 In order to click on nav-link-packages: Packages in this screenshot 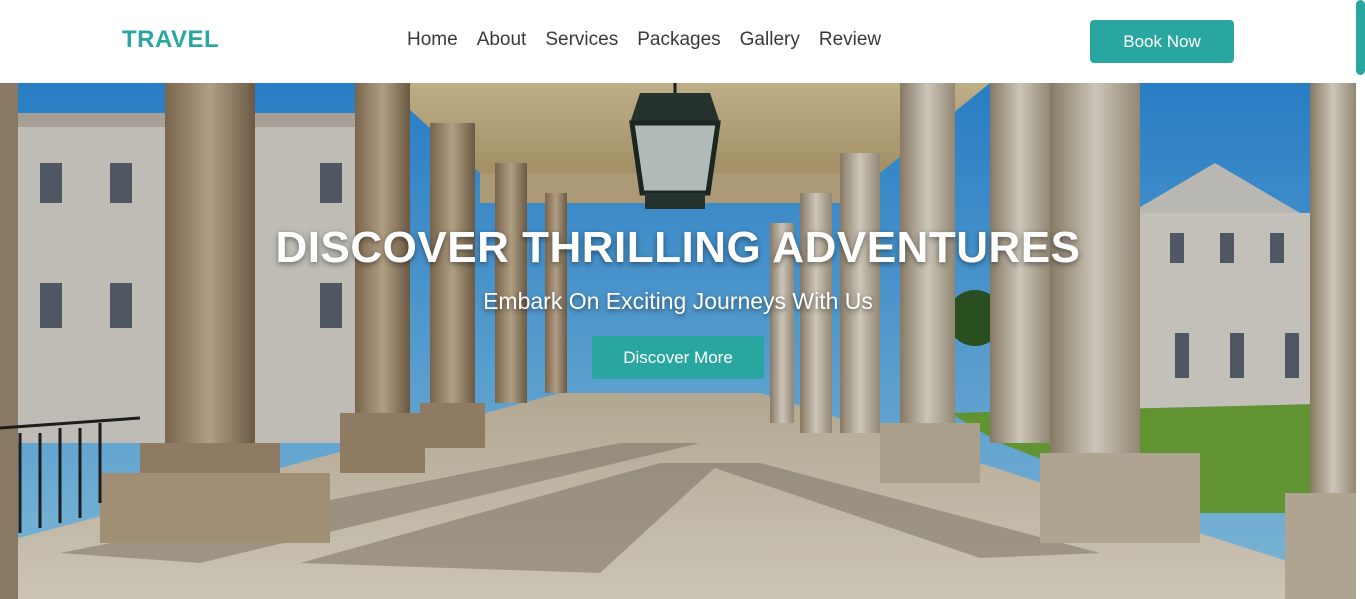, I will do `click(678, 39)`.